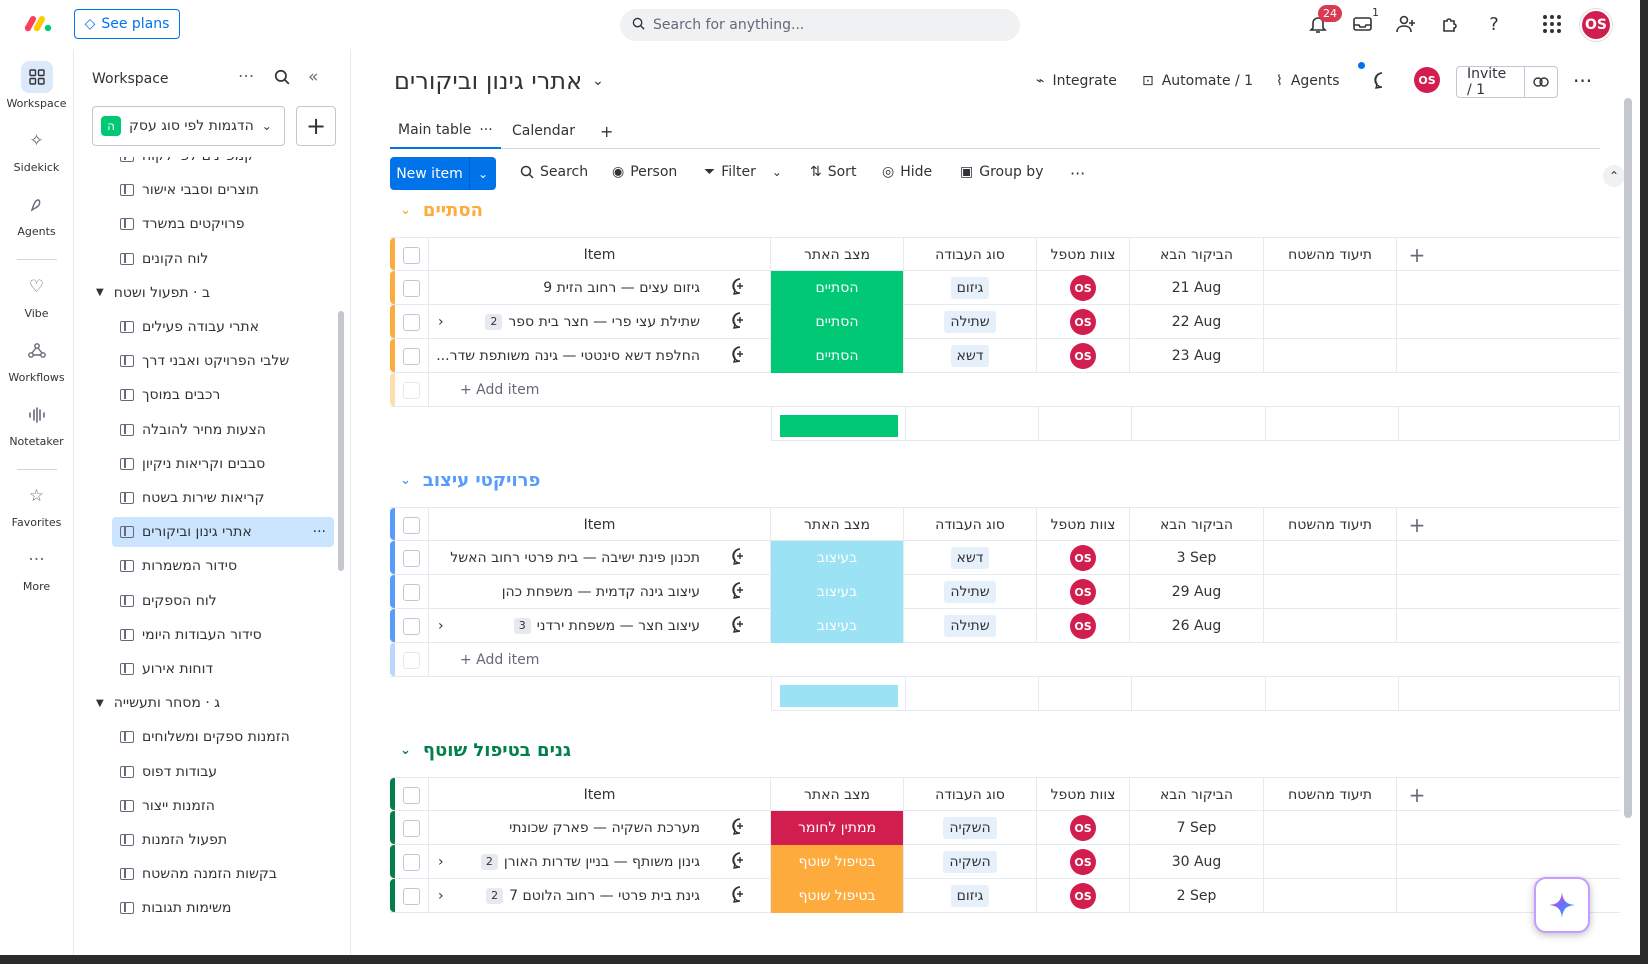 The width and height of the screenshot is (1648, 964). Describe the element at coordinates (36, 295) in the screenshot. I see `nav-vibe: ♡ Vibe` at that location.